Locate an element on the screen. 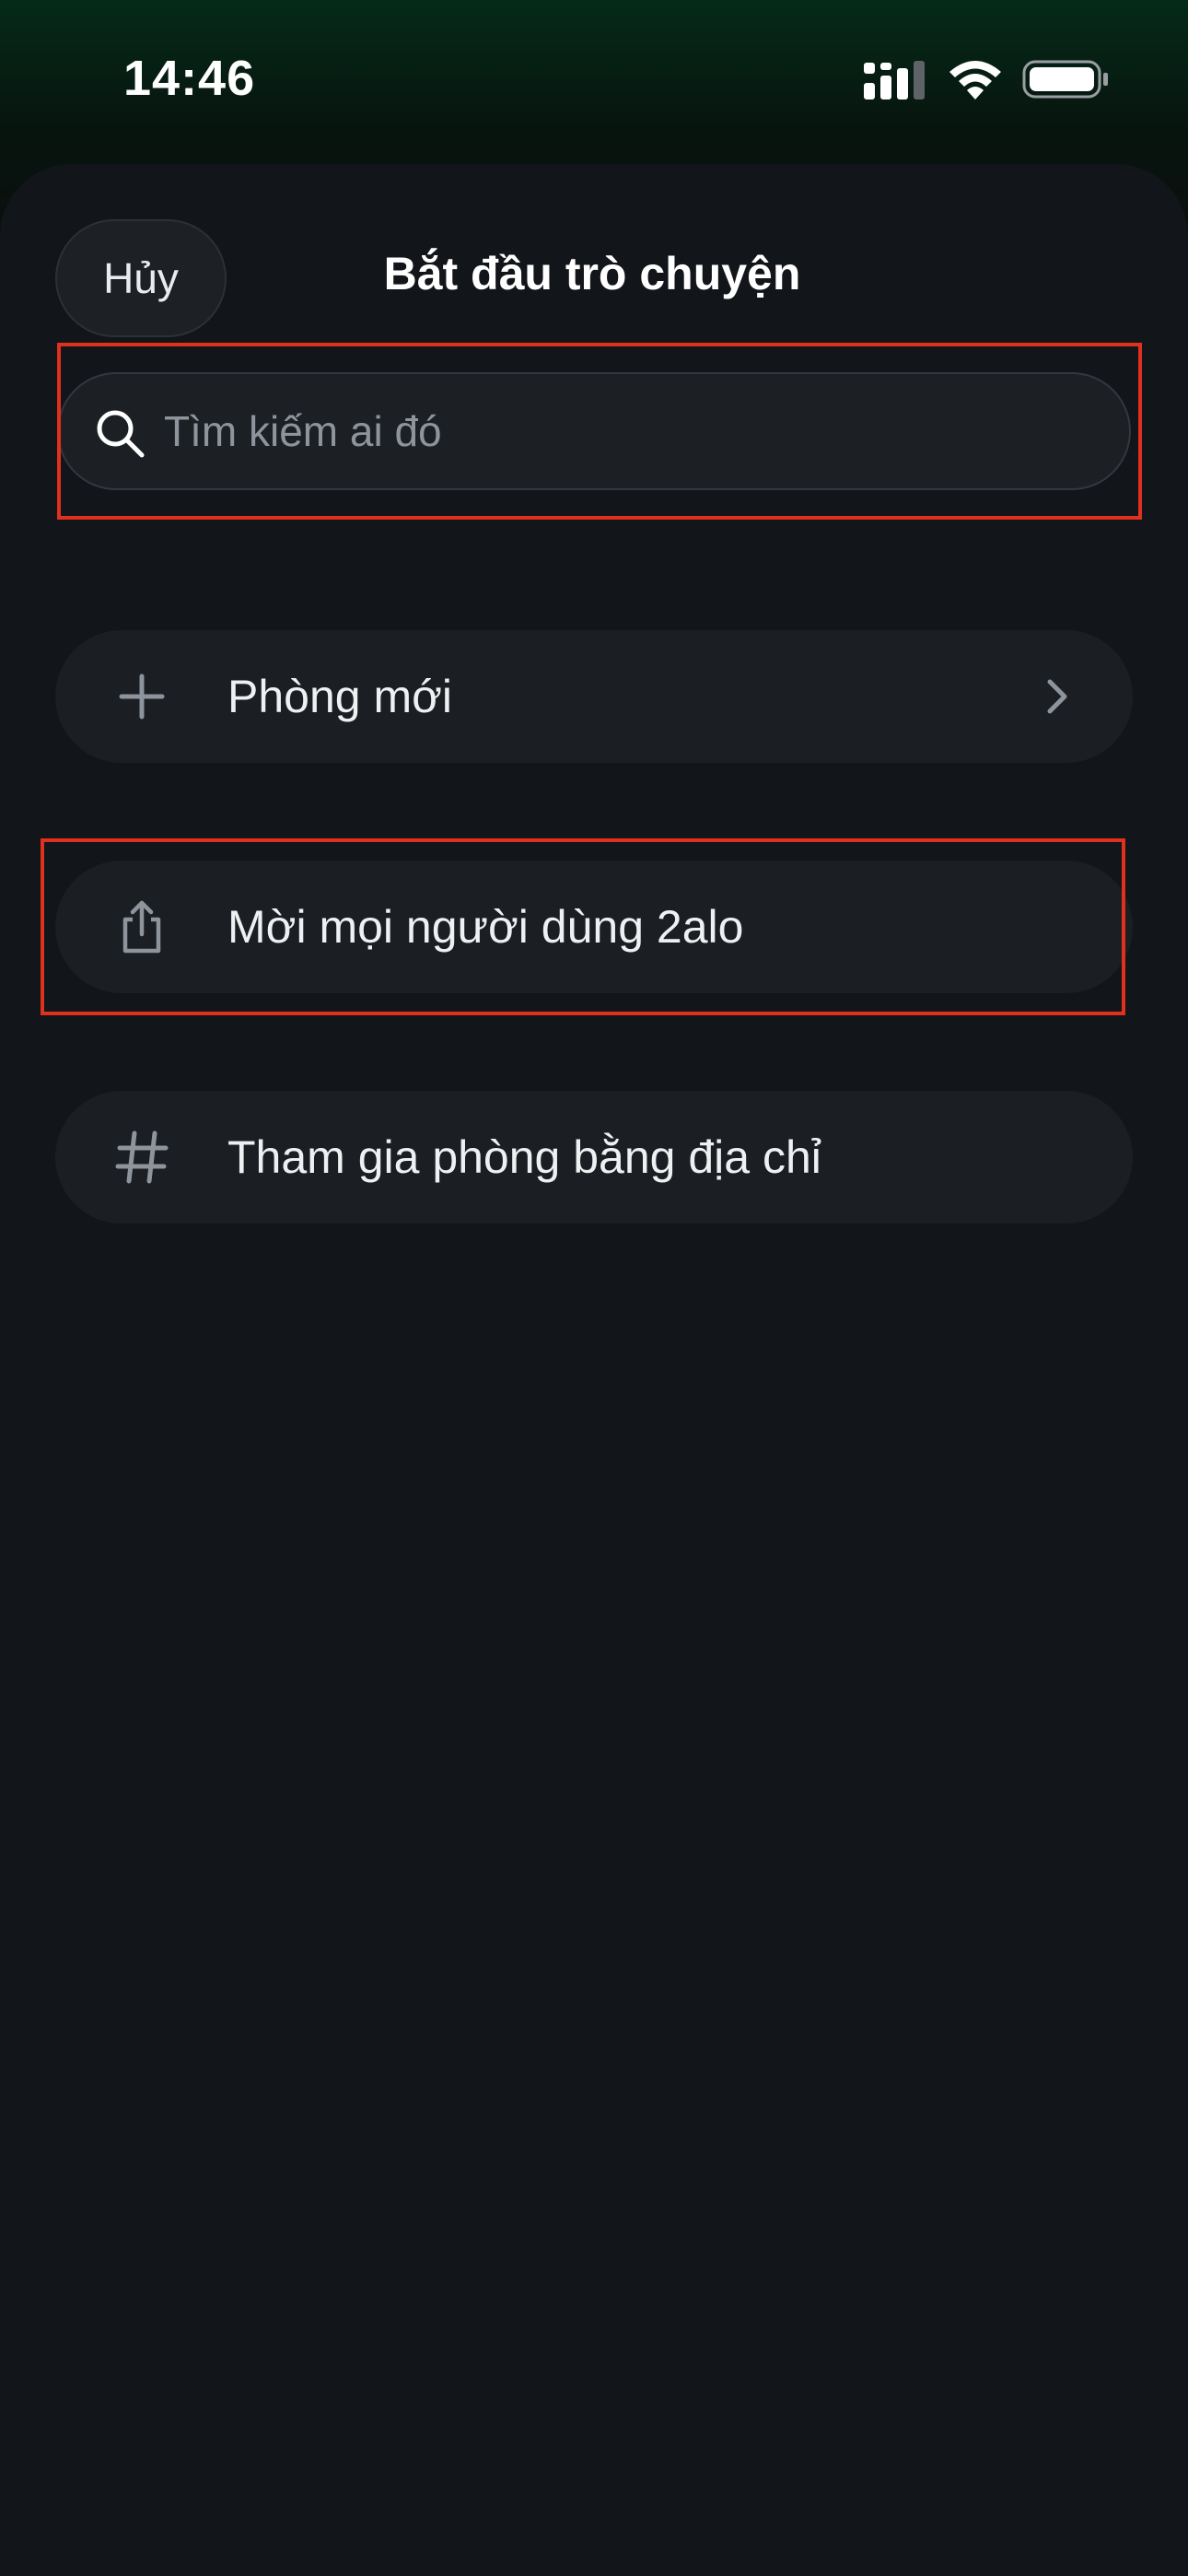  new-room-row: Phòng mới is located at coordinates (594, 696).